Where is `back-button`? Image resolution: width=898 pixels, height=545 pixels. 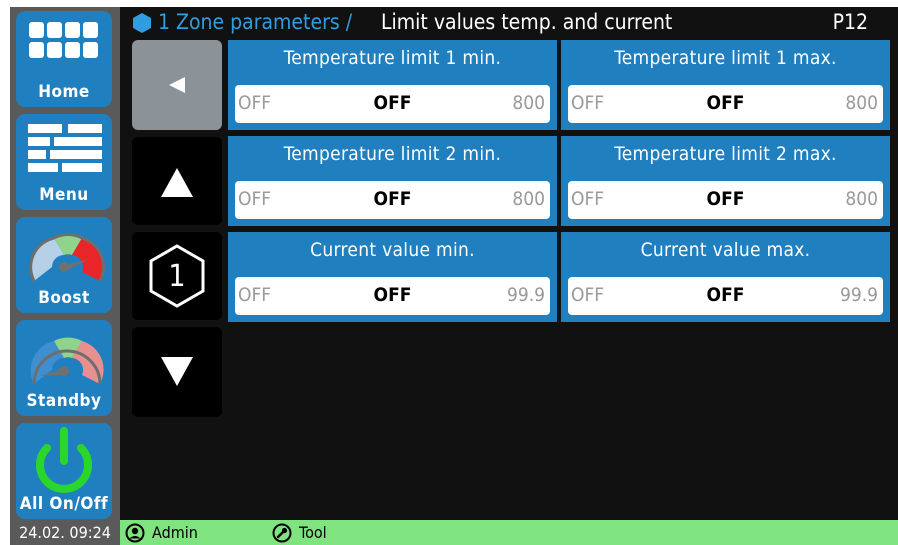 back-button is located at coordinates (177, 85).